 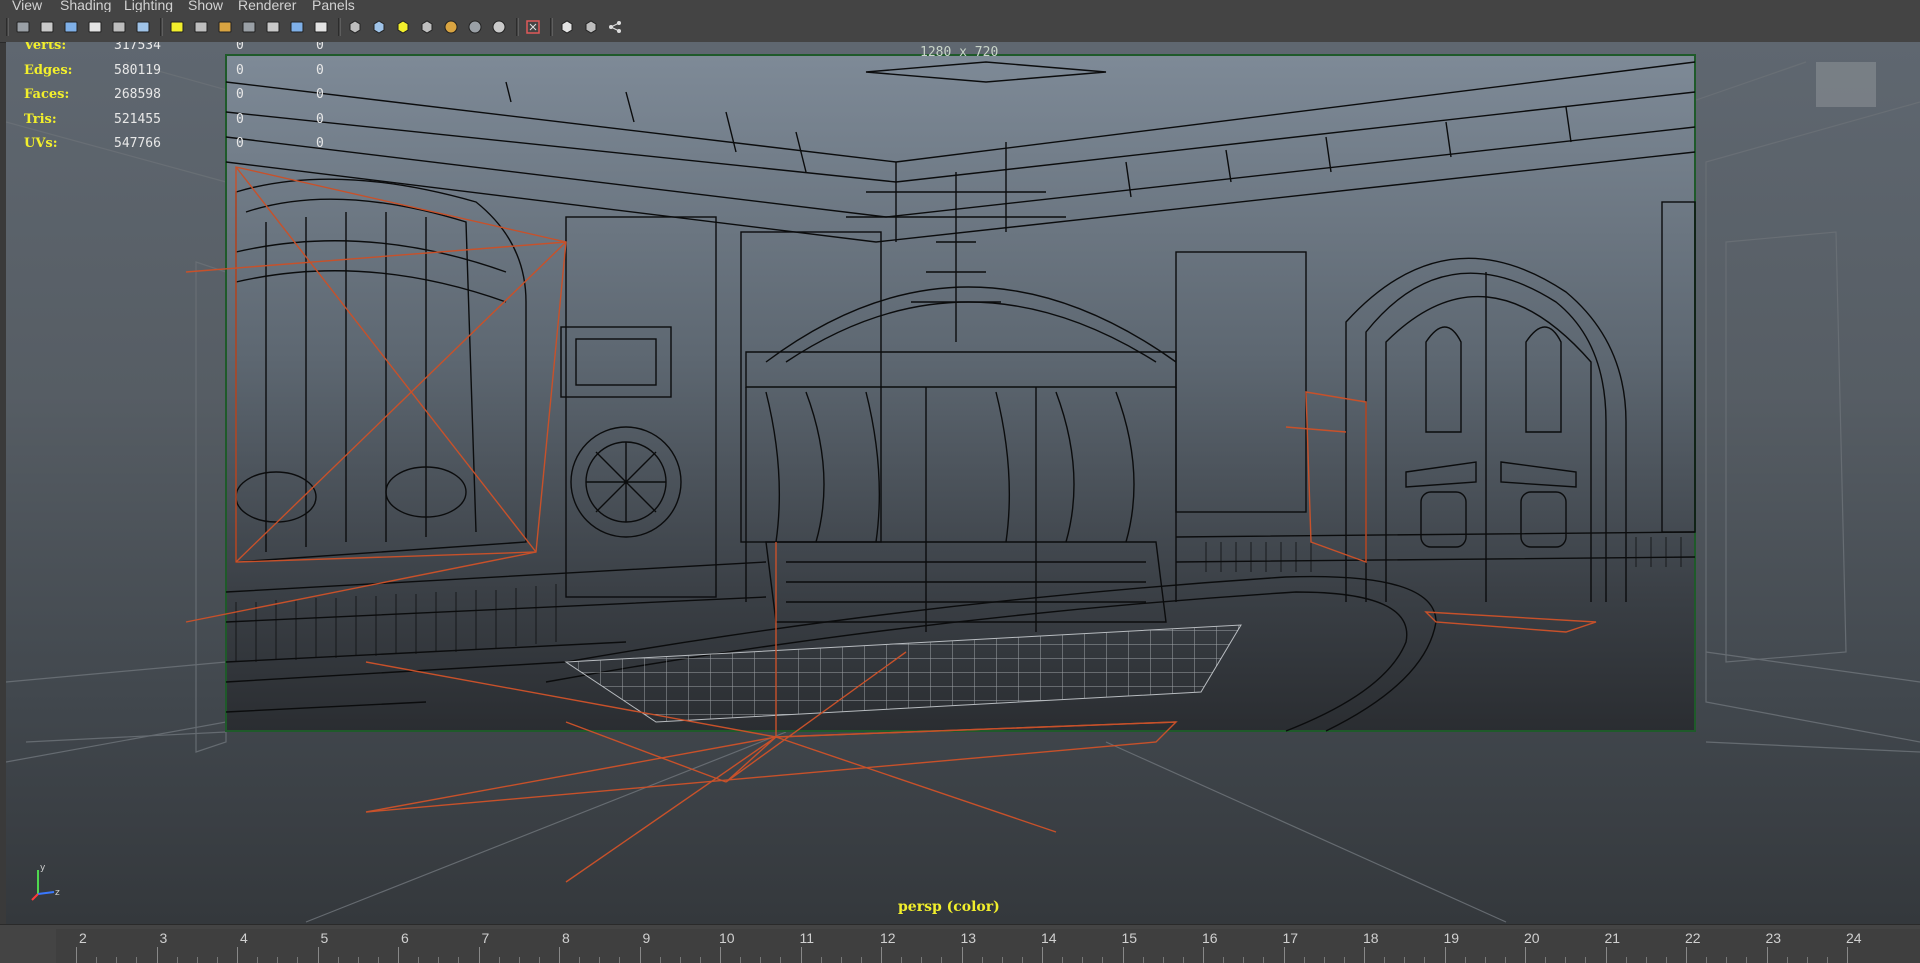 I want to click on menu-renderer: Renderer, so click(x=267, y=6).